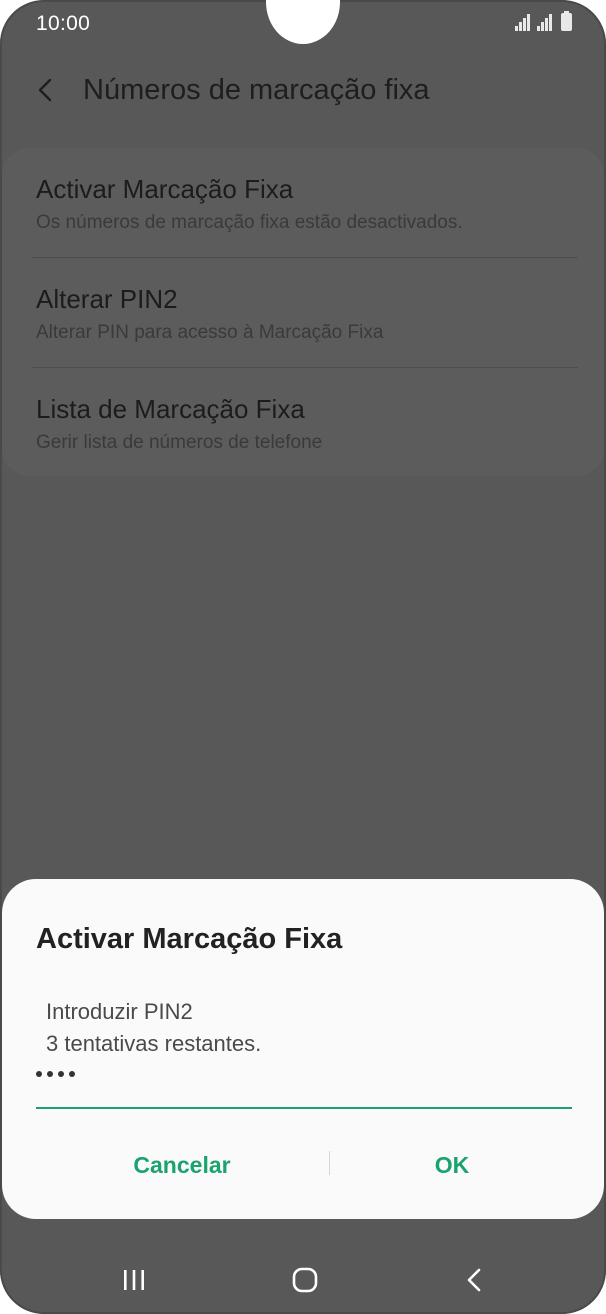  Describe the element at coordinates (210, 332) in the screenshot. I see `setting-subtitle: Alterar PIN para acesso à Marcação Fixa` at that location.